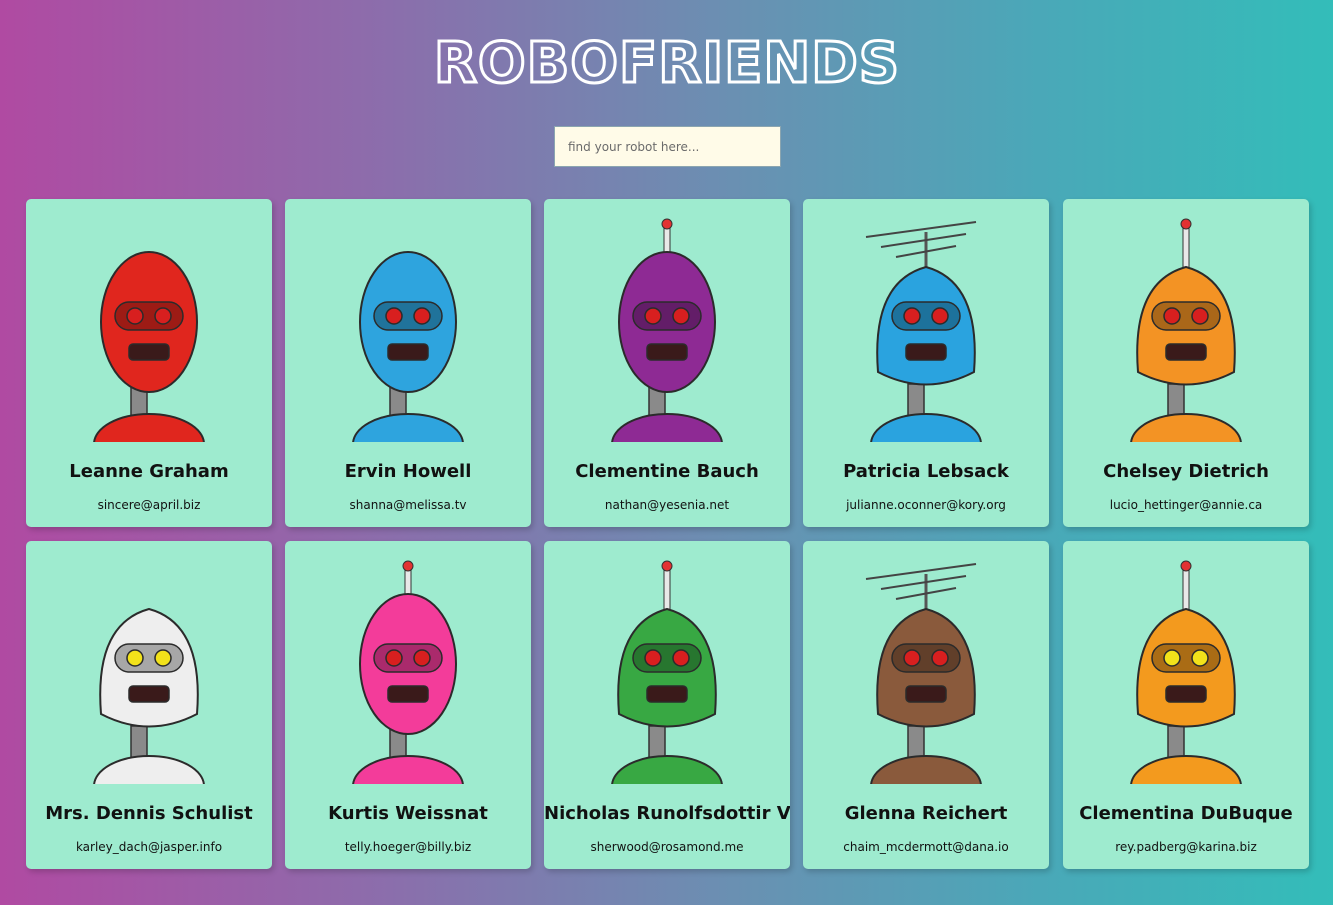 The image size is (1333, 905). I want to click on robot-email: karley_dach@jasper.info, so click(149, 847).